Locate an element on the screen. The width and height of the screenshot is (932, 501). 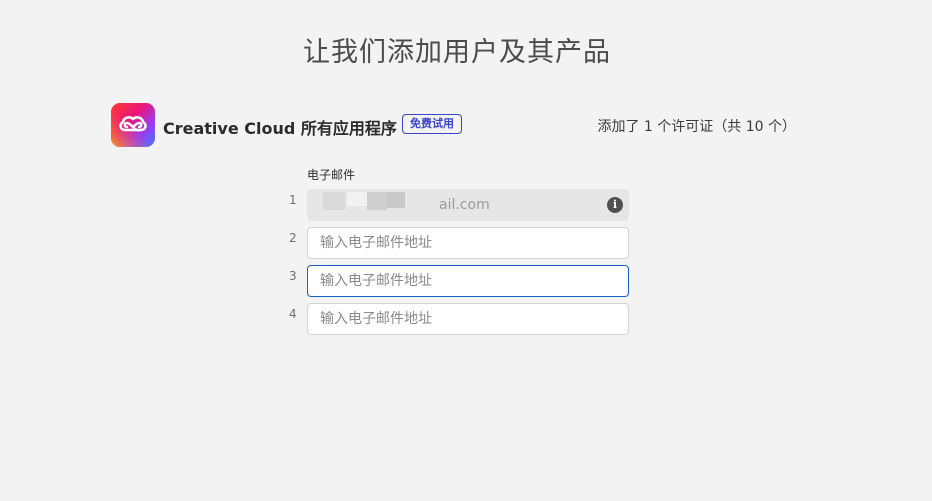
license-count: 添加了 1 个许可证（共 10 个） is located at coordinates (696, 127).